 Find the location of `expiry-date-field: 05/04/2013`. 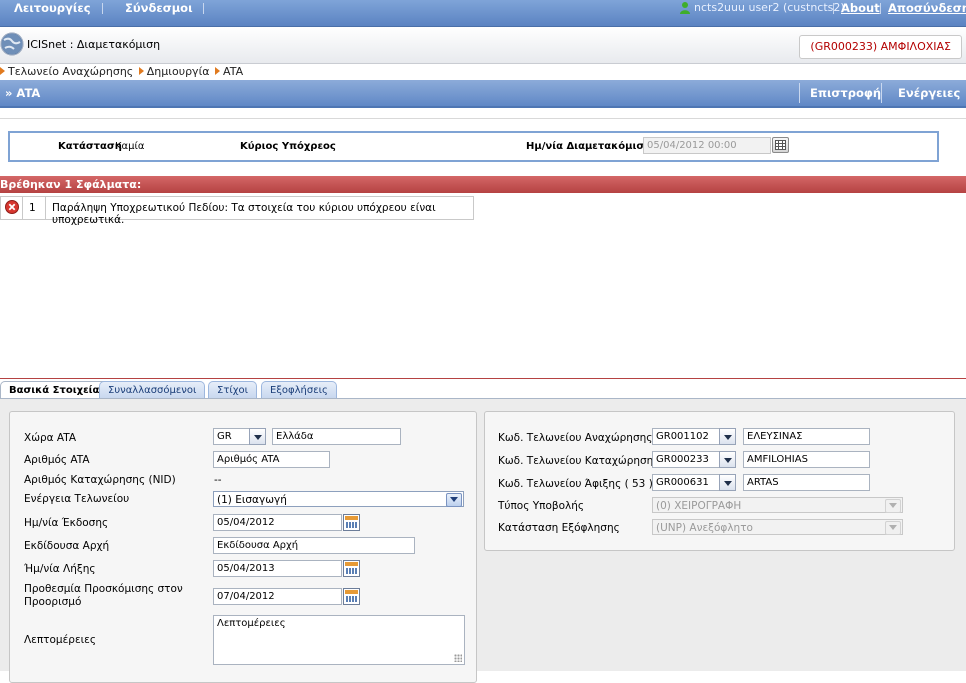

expiry-date-field: 05/04/2013 is located at coordinates (277, 568).